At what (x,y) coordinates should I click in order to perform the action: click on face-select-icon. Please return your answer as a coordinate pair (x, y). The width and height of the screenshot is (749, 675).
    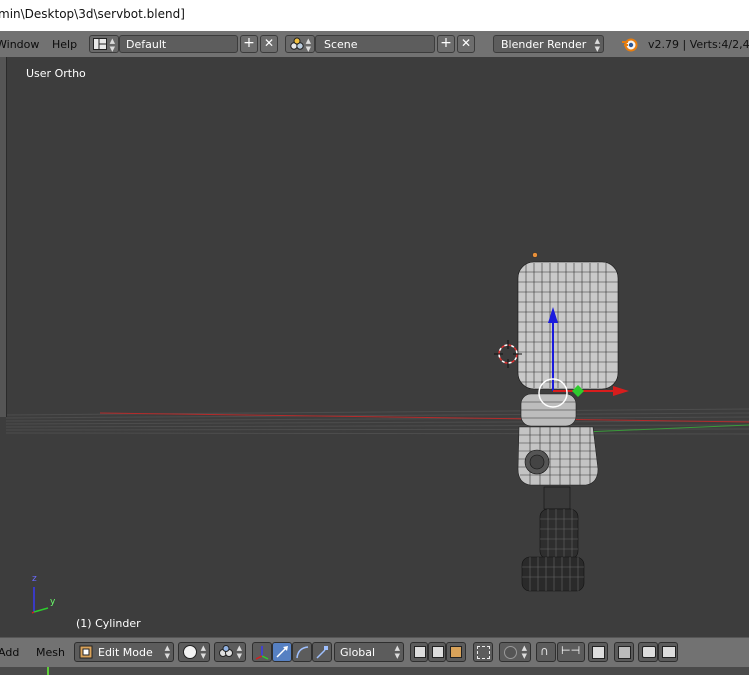
    Looking at the image, I should click on (456, 652).